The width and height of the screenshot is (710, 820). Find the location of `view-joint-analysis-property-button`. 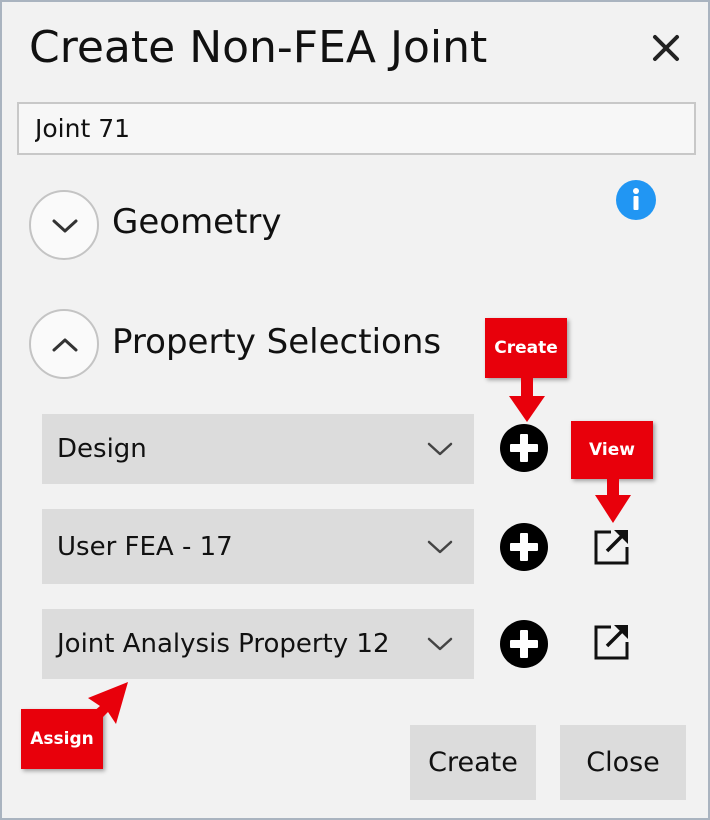

view-joint-analysis-property-button is located at coordinates (611, 642).